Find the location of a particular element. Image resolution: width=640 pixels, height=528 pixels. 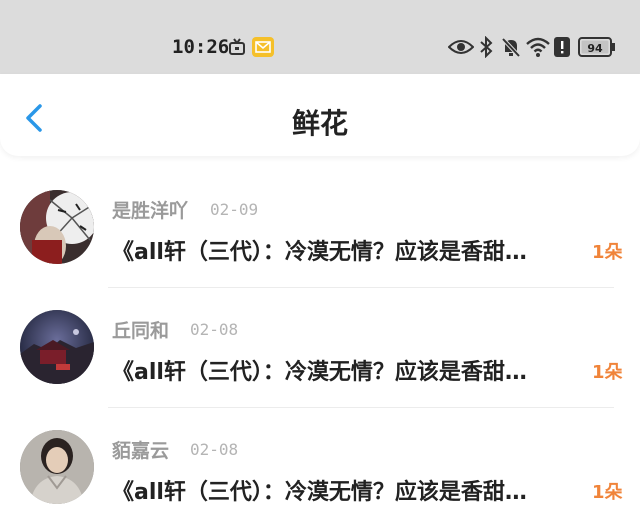

bluetooth-icon is located at coordinates (486, 48).